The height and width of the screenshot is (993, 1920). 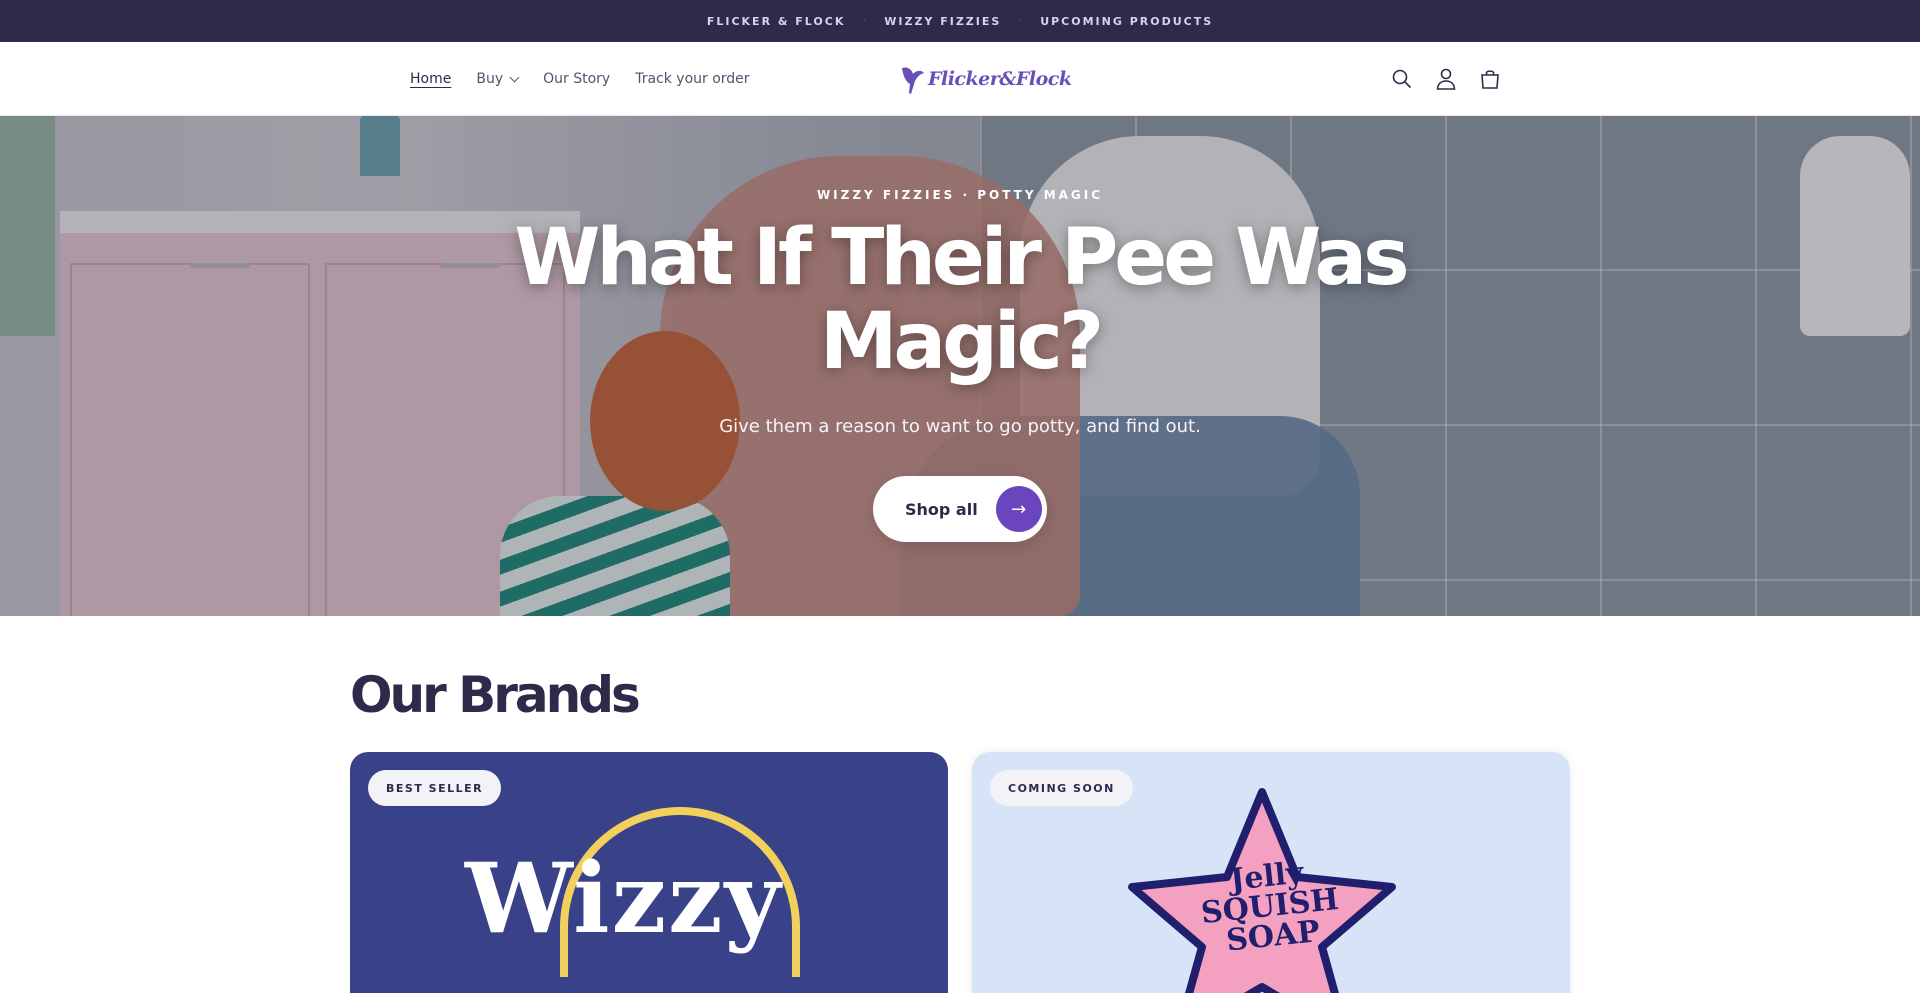 I want to click on nav-our-story: Our Story, so click(x=576, y=79).